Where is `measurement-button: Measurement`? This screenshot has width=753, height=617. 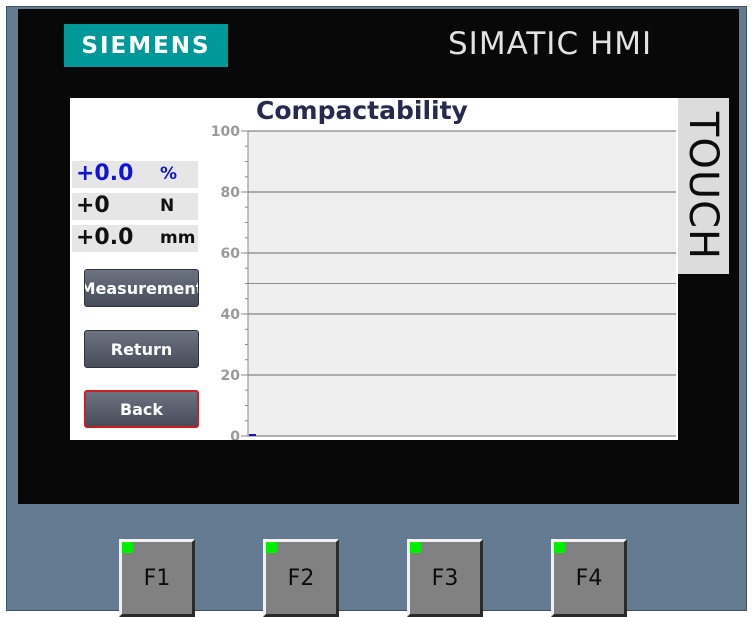
measurement-button: Measurement is located at coordinates (141, 288).